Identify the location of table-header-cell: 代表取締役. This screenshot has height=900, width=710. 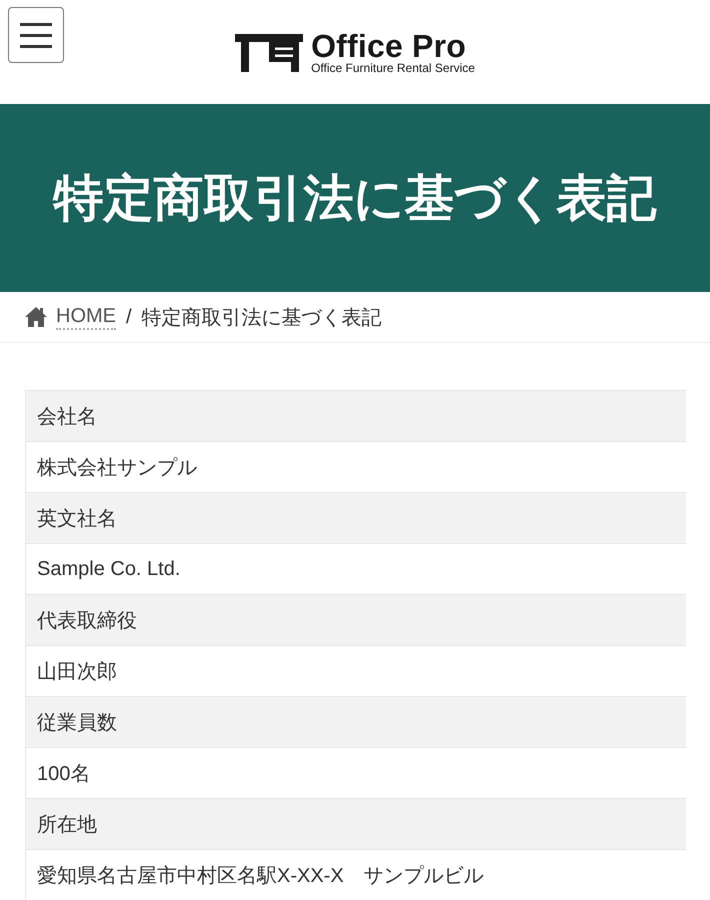
(356, 619).